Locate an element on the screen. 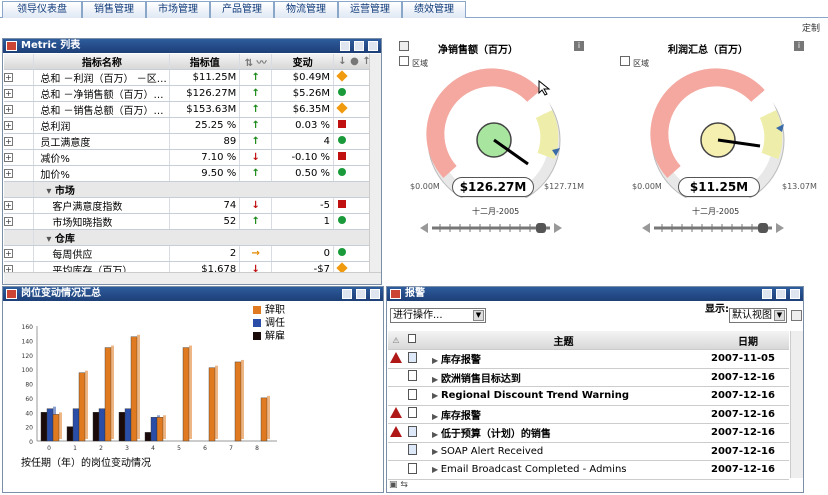 The image size is (828, 495). alert-row: ▶ 低于预算（计划）的销售 2007-12-16 is located at coordinates (588, 433).